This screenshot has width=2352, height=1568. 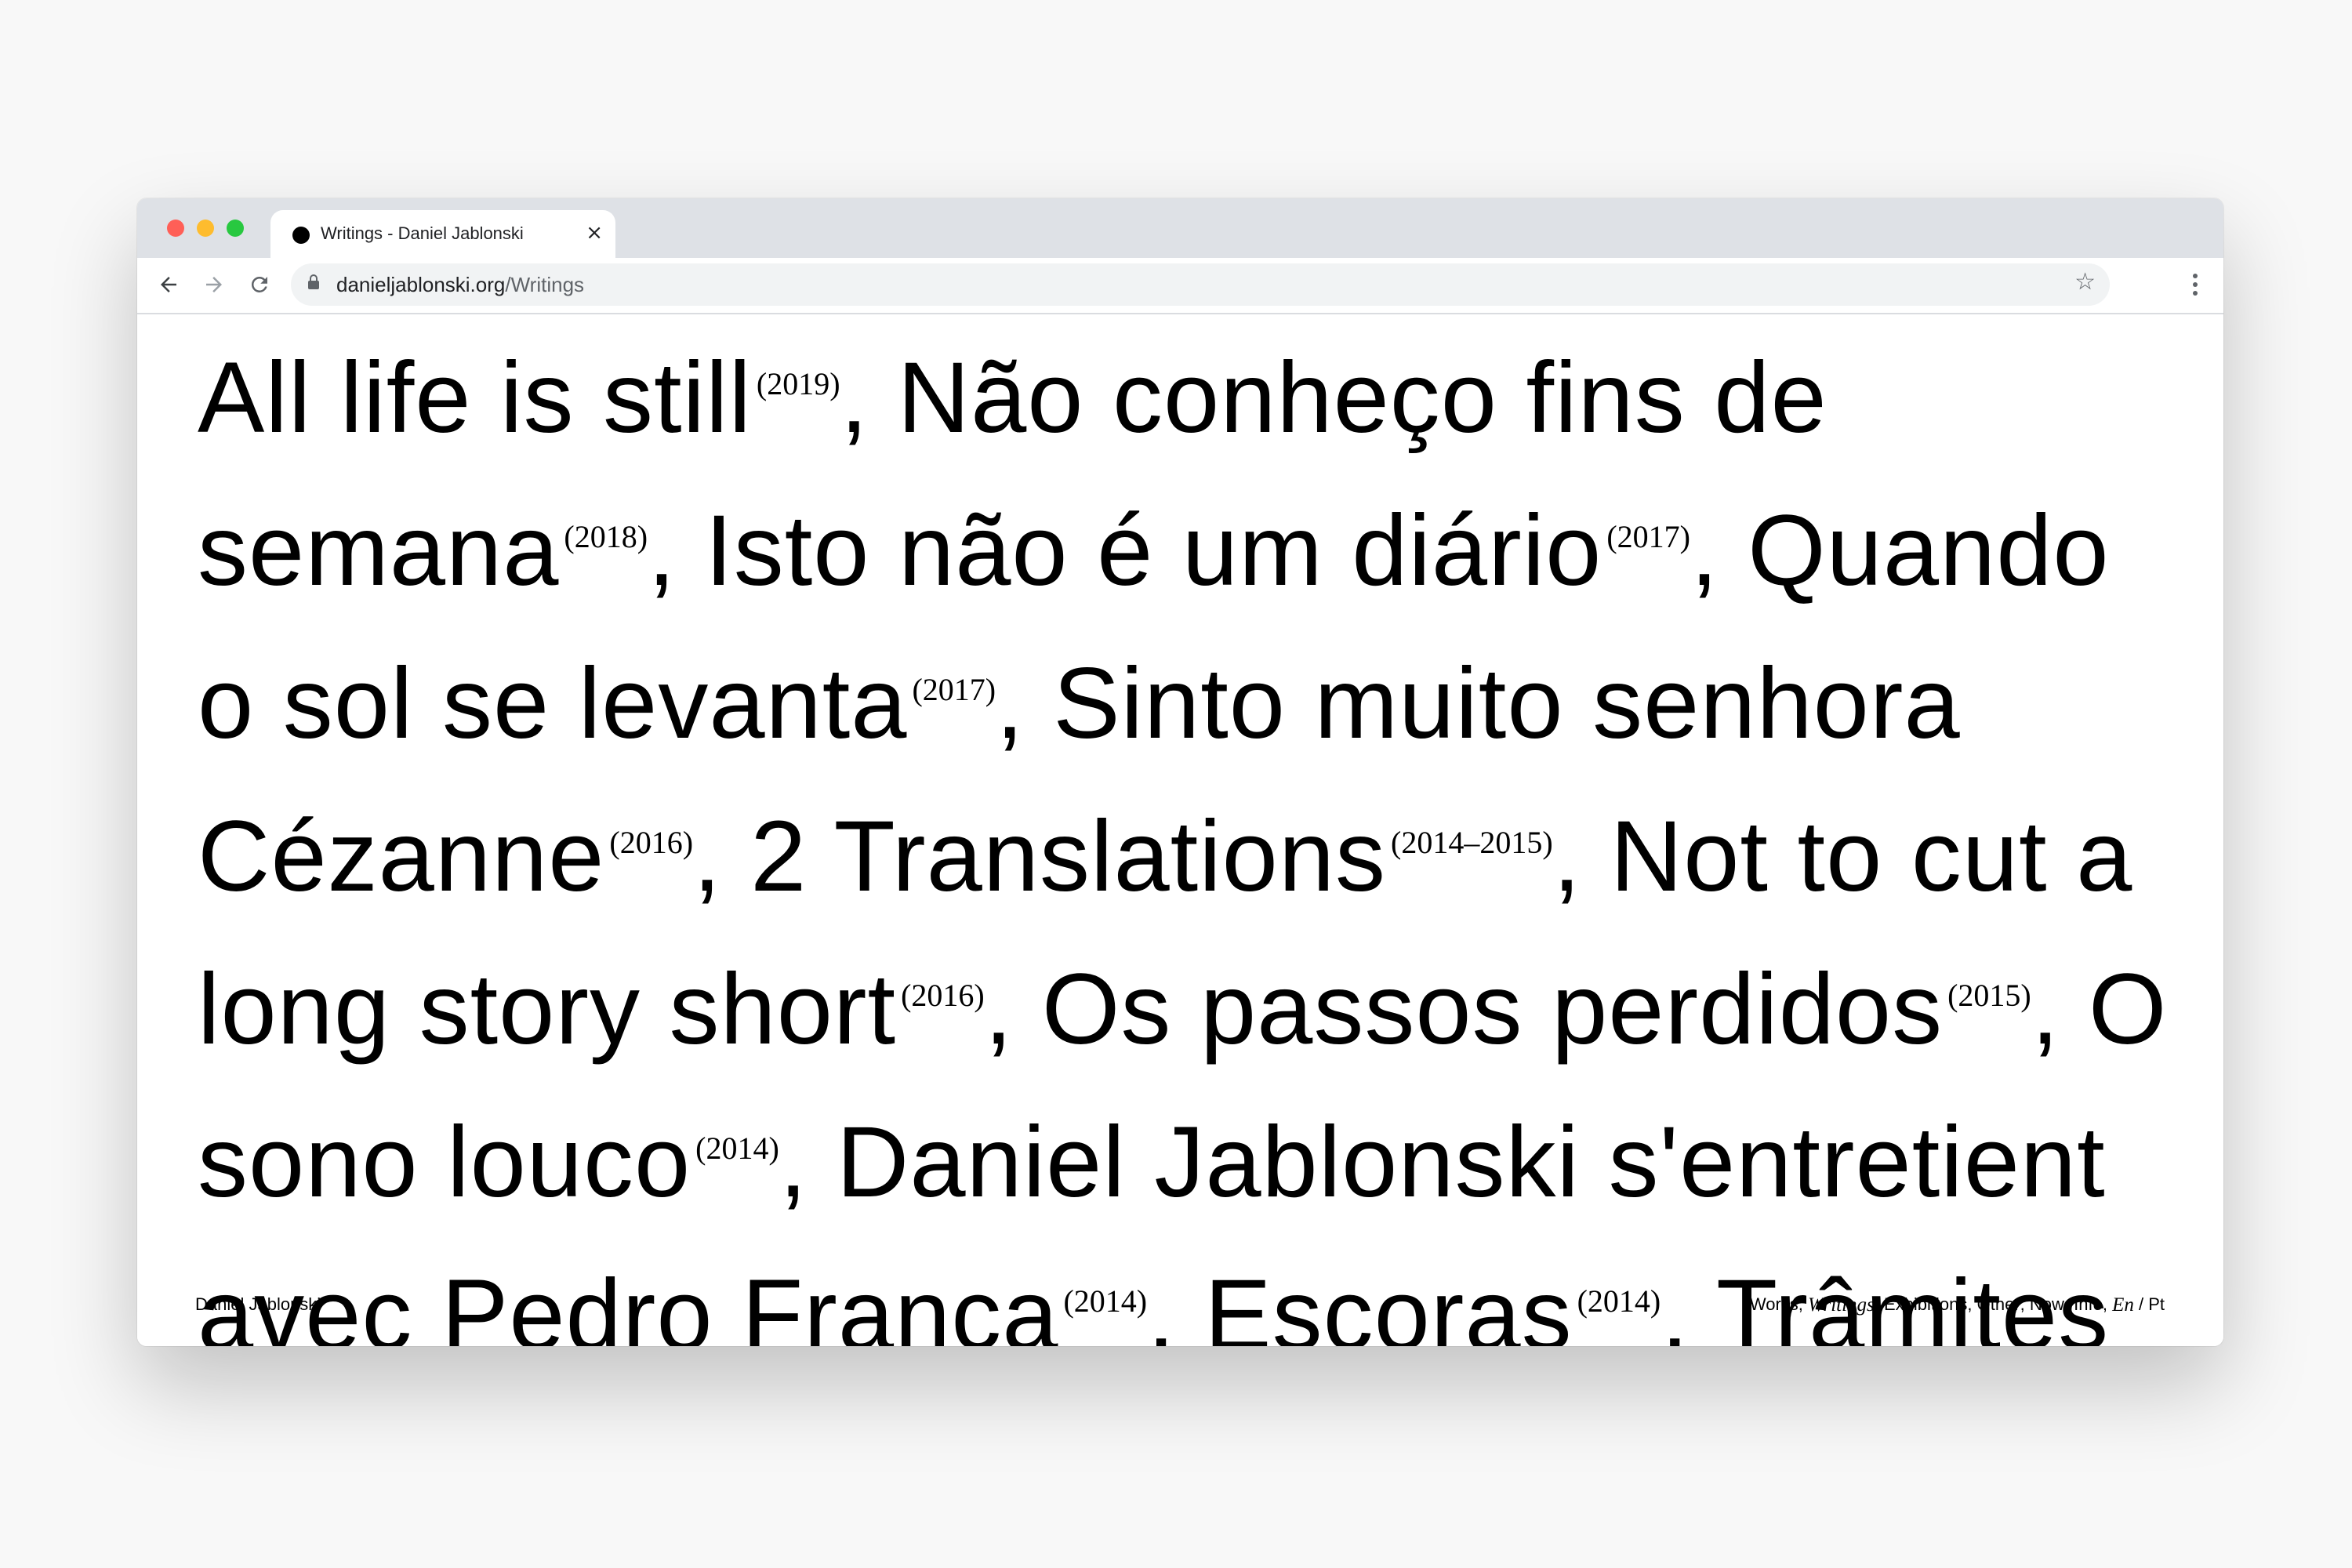 I want to click on url-text: danieljablonski.org/Writings, so click(x=460, y=285).